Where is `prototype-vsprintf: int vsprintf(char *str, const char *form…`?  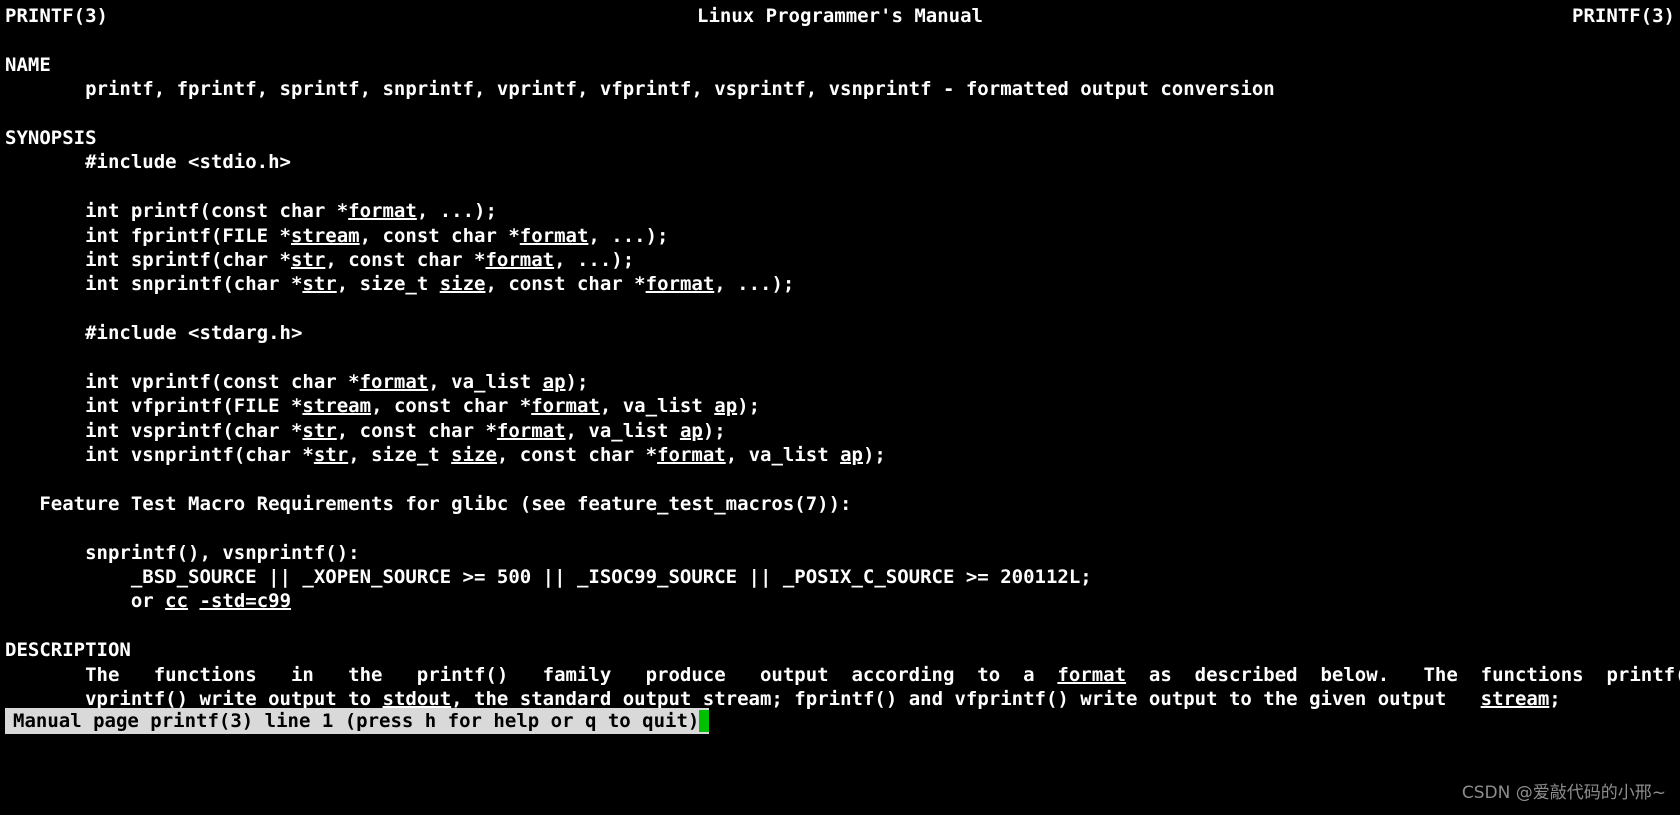
prototype-vsprintf: int vsprintf(char *str, const char *form… is located at coordinates (840, 431).